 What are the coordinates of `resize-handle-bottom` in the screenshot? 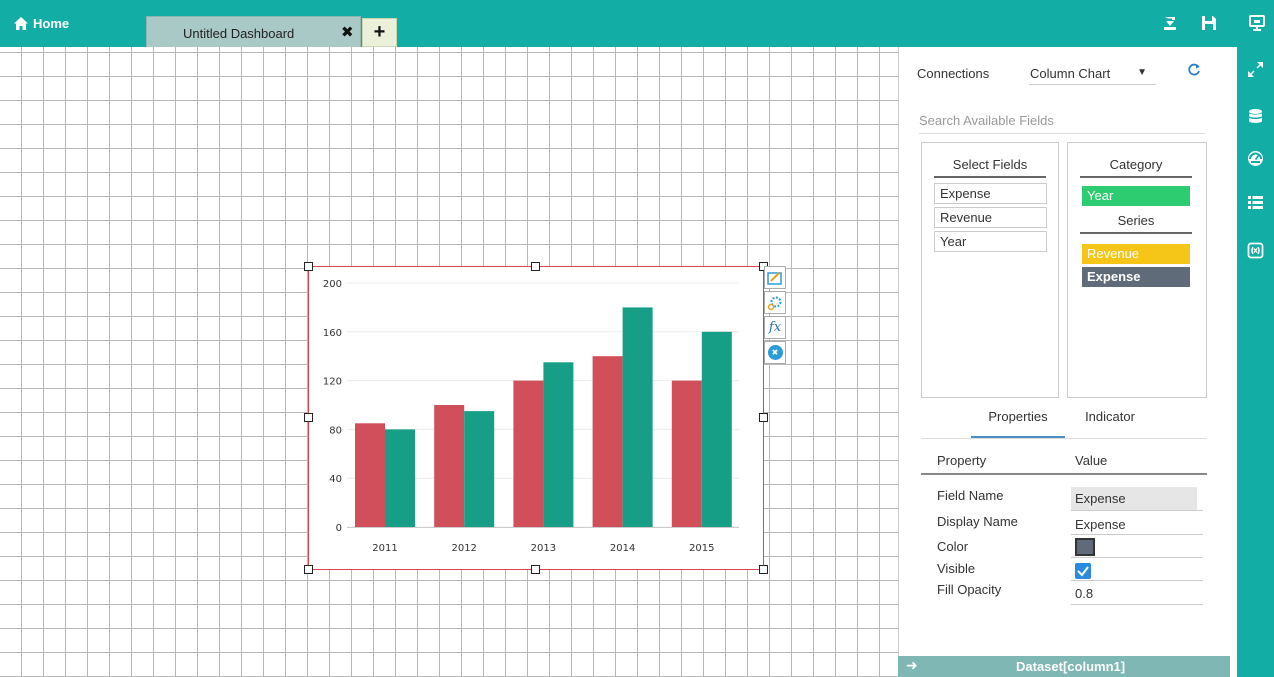 It's located at (535, 569).